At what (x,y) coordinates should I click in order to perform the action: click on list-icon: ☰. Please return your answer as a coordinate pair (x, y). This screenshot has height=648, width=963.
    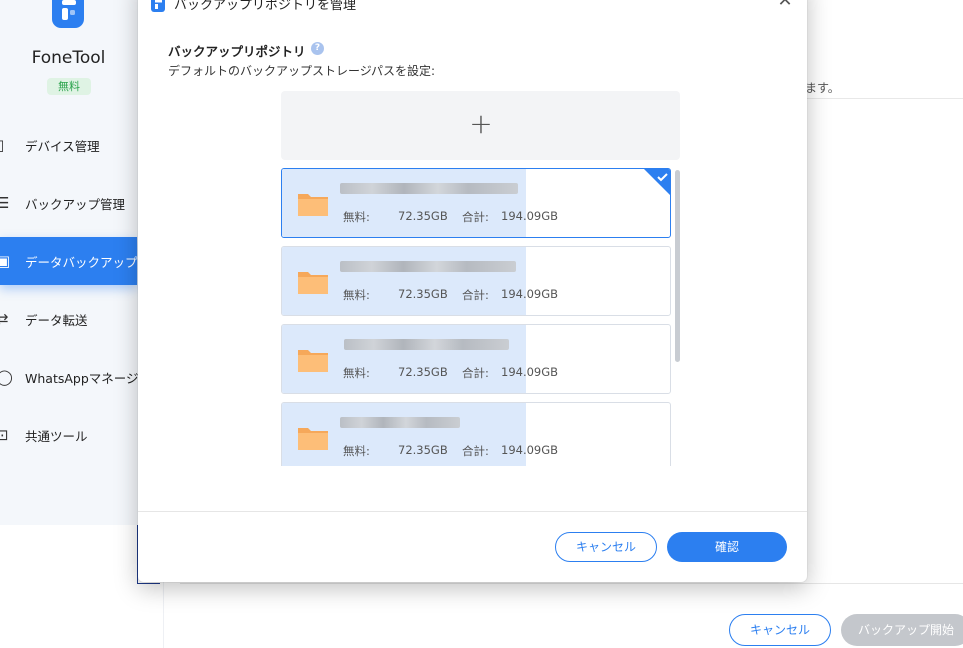
    Looking at the image, I should click on (5, 203).